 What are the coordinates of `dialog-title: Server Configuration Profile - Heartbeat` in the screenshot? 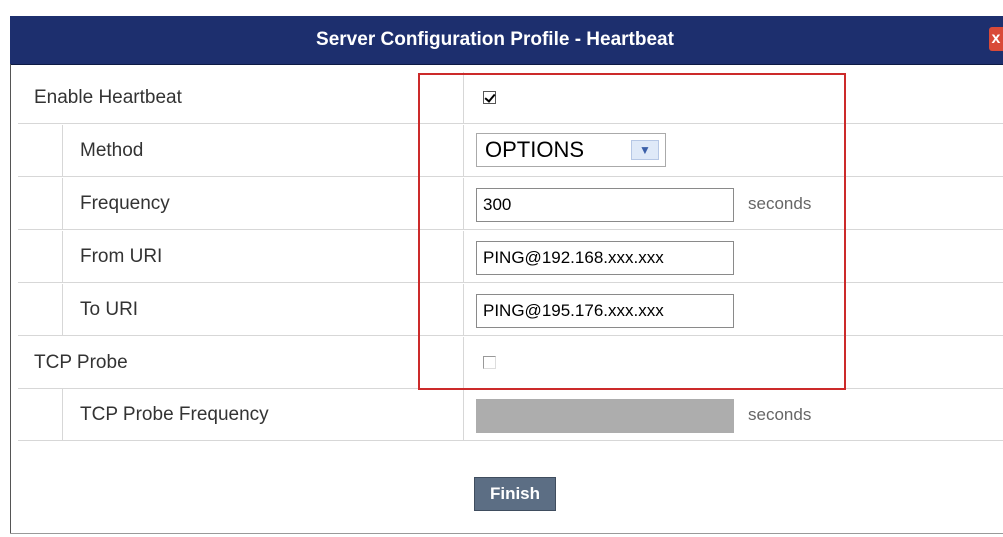 It's located at (495, 39).